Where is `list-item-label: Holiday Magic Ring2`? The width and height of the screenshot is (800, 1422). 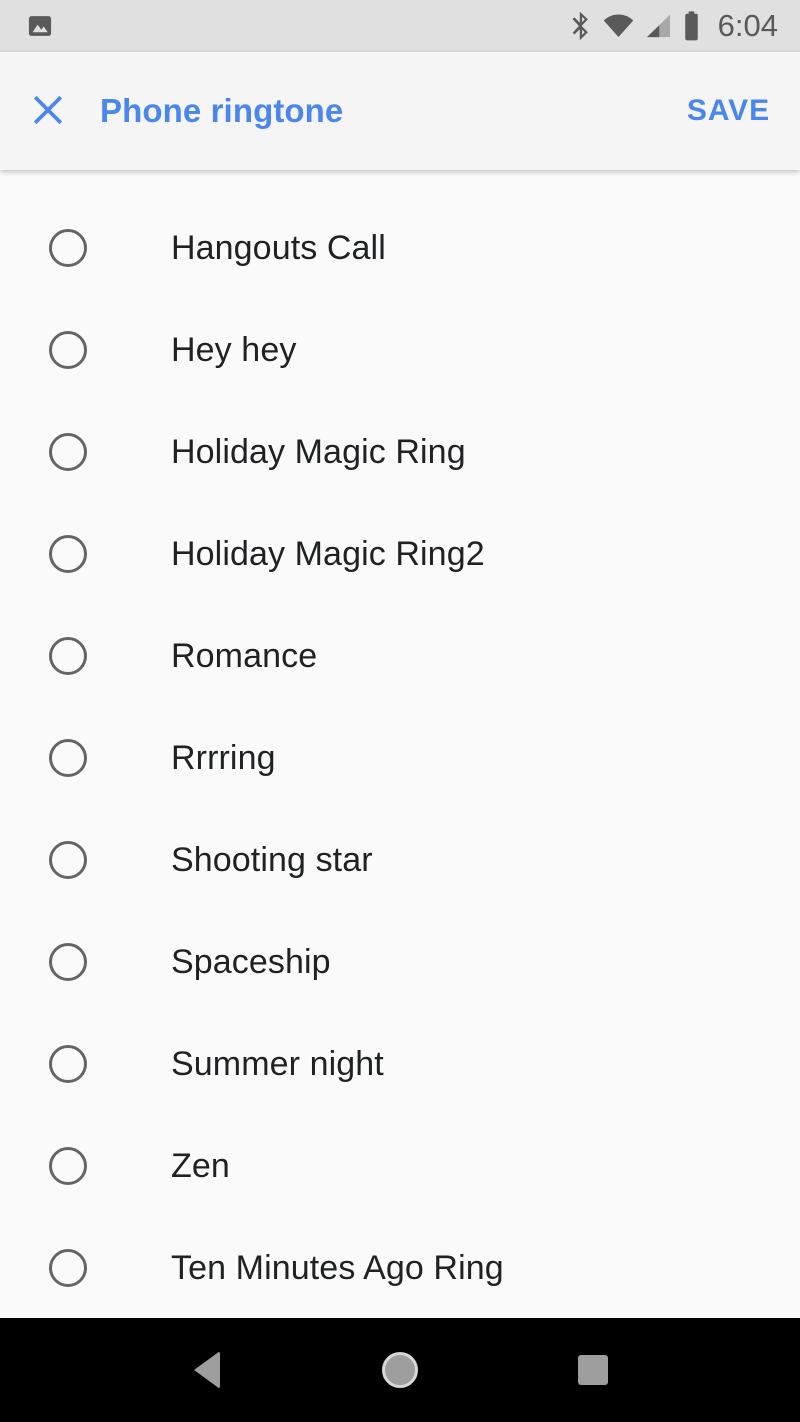 list-item-label: Holiday Magic Ring2 is located at coordinates (328, 553).